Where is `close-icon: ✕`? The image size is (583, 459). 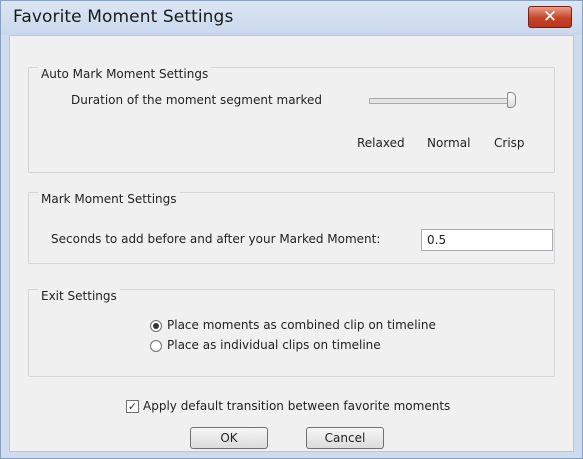
close-icon: ✕ is located at coordinates (550, 17).